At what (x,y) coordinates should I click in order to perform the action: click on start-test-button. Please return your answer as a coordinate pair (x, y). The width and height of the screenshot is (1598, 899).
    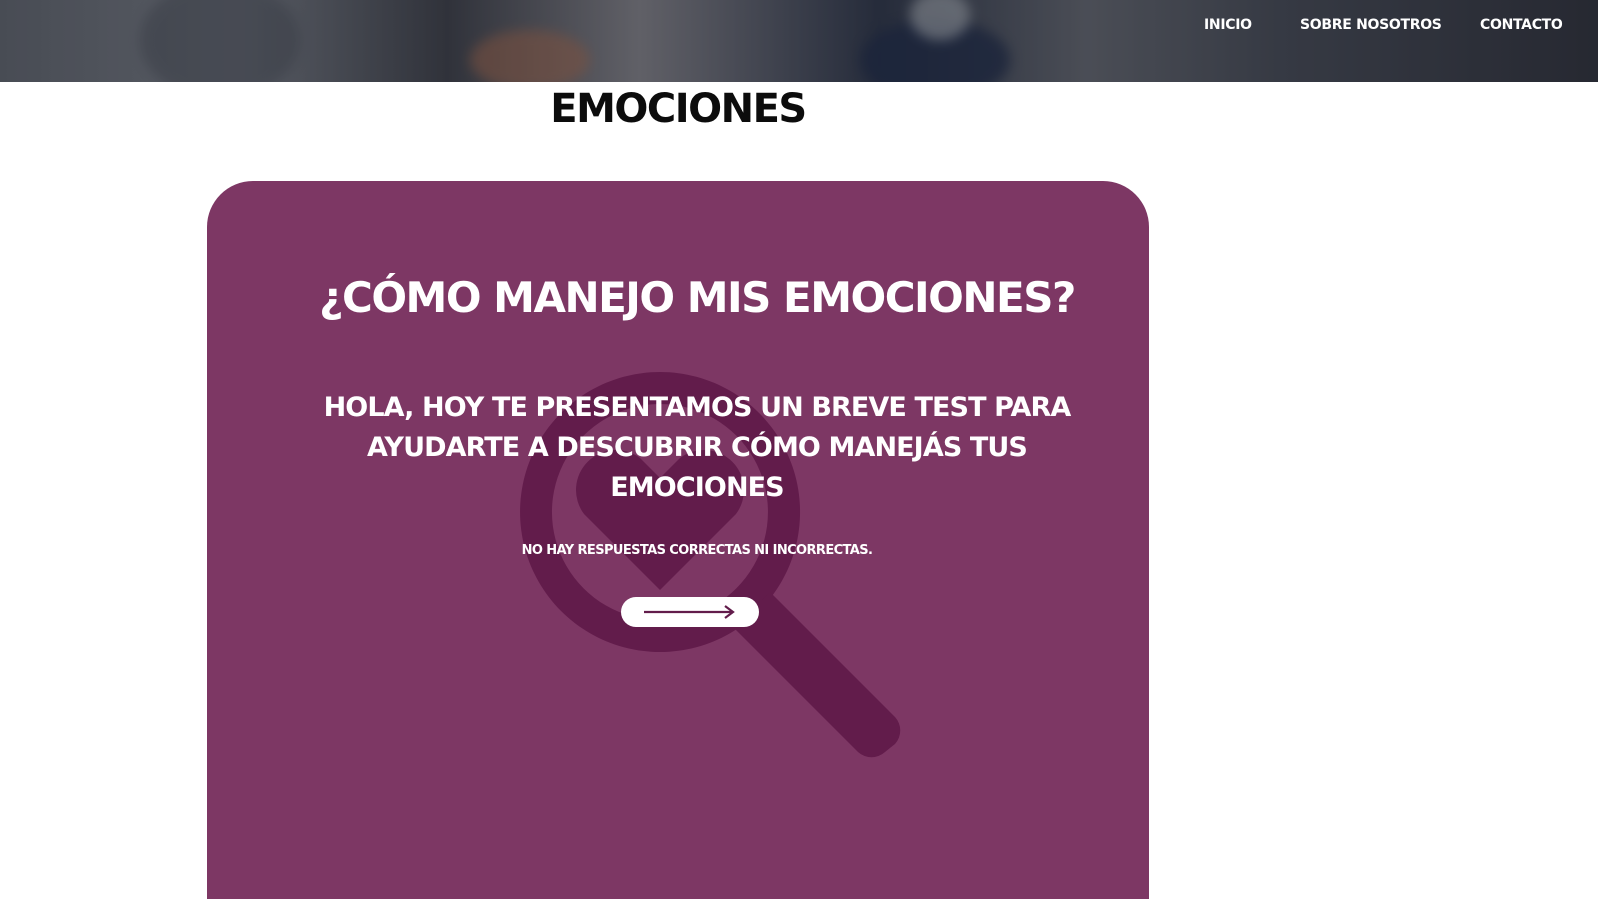
    Looking at the image, I should click on (690, 612).